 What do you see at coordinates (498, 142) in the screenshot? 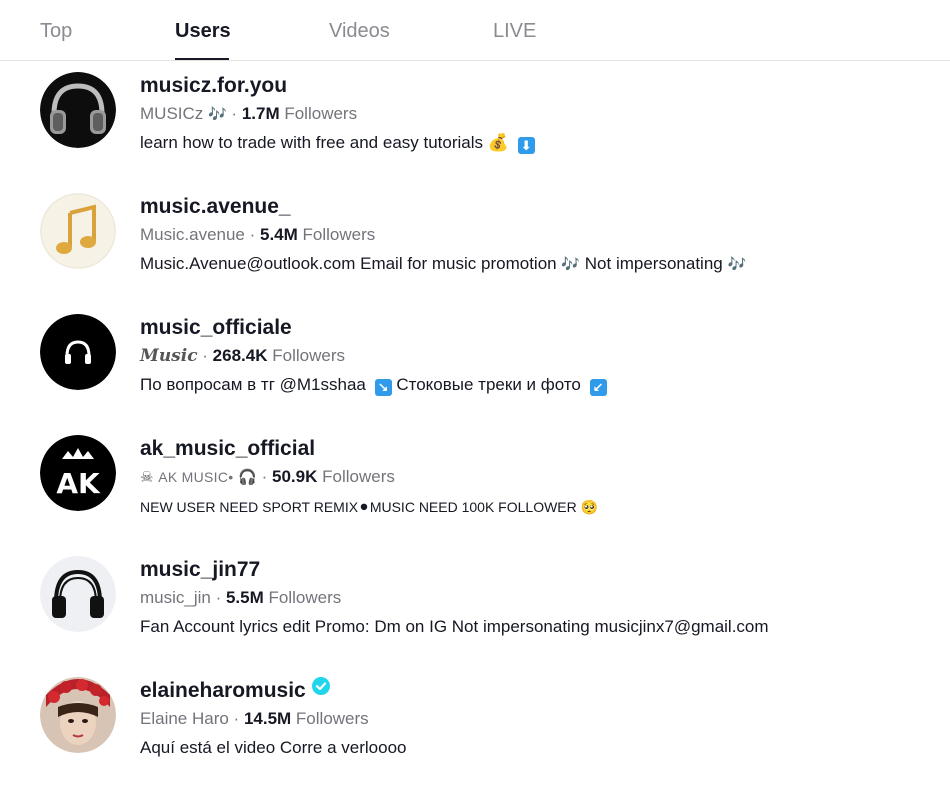
I see `money-bag-icon: 💰` at bounding box center [498, 142].